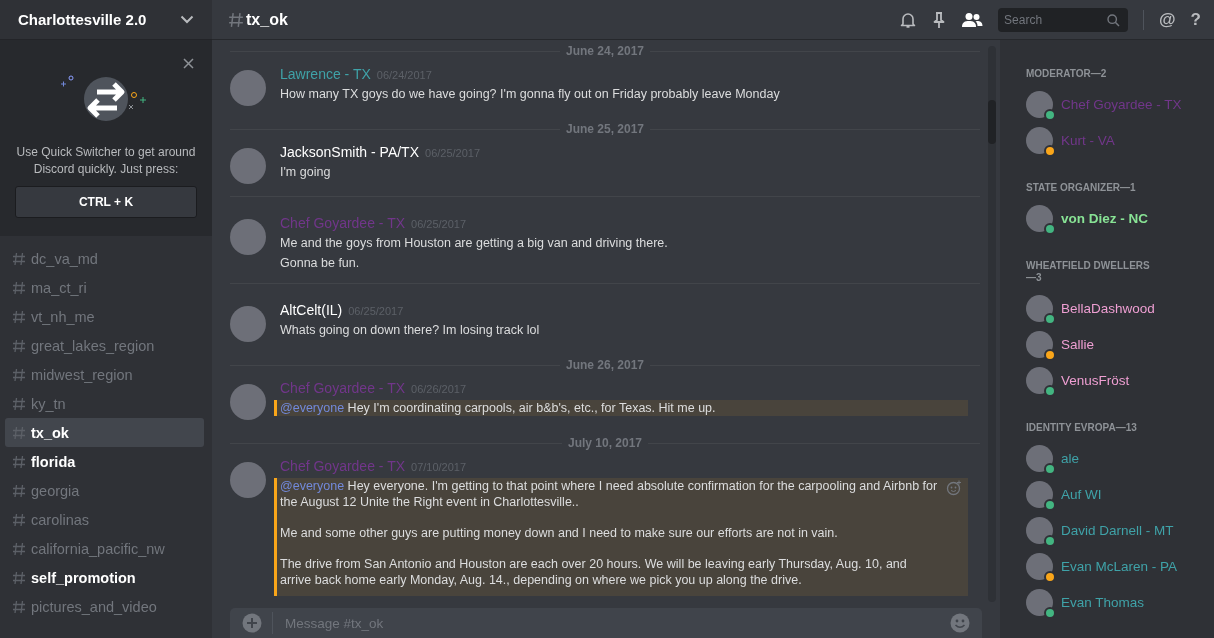  Describe the element at coordinates (267, 19) in the screenshot. I see `channel-title: tx_ok` at that location.